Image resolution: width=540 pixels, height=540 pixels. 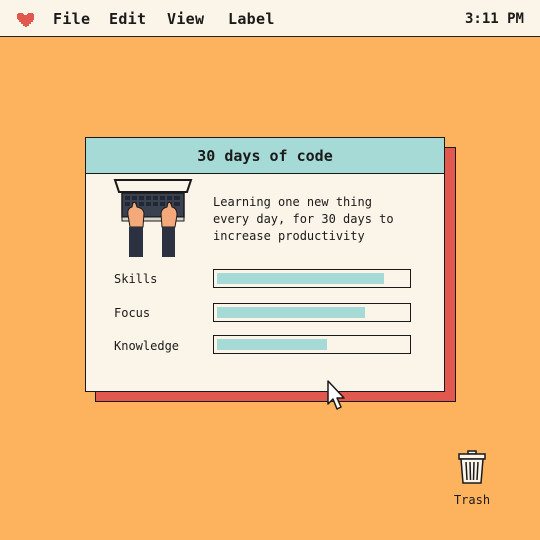 I want to click on menu-file: File, so click(x=71, y=19).